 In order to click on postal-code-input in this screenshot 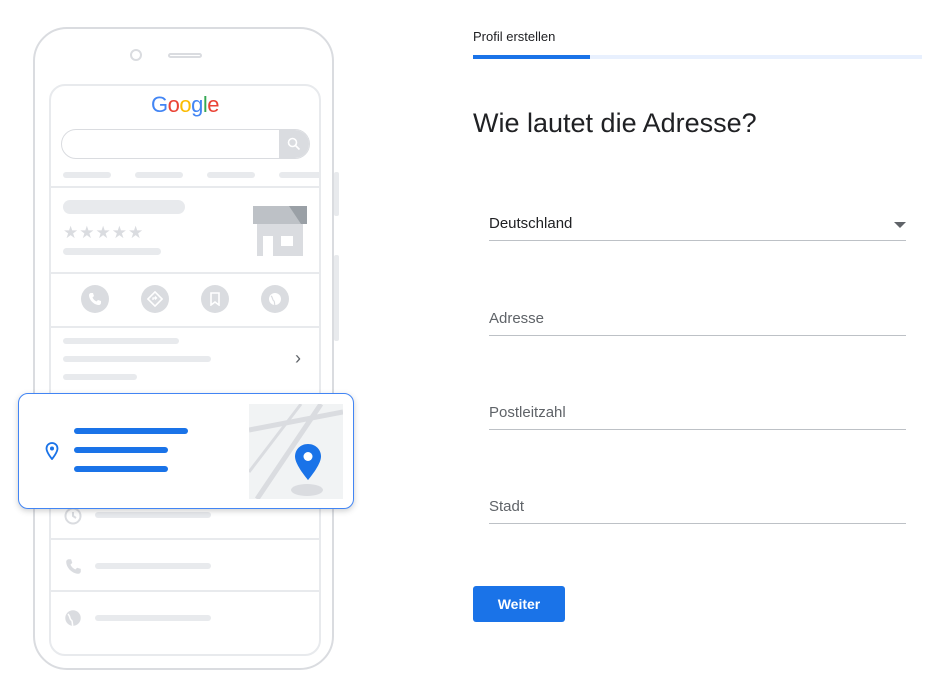, I will do `click(697, 413)`.